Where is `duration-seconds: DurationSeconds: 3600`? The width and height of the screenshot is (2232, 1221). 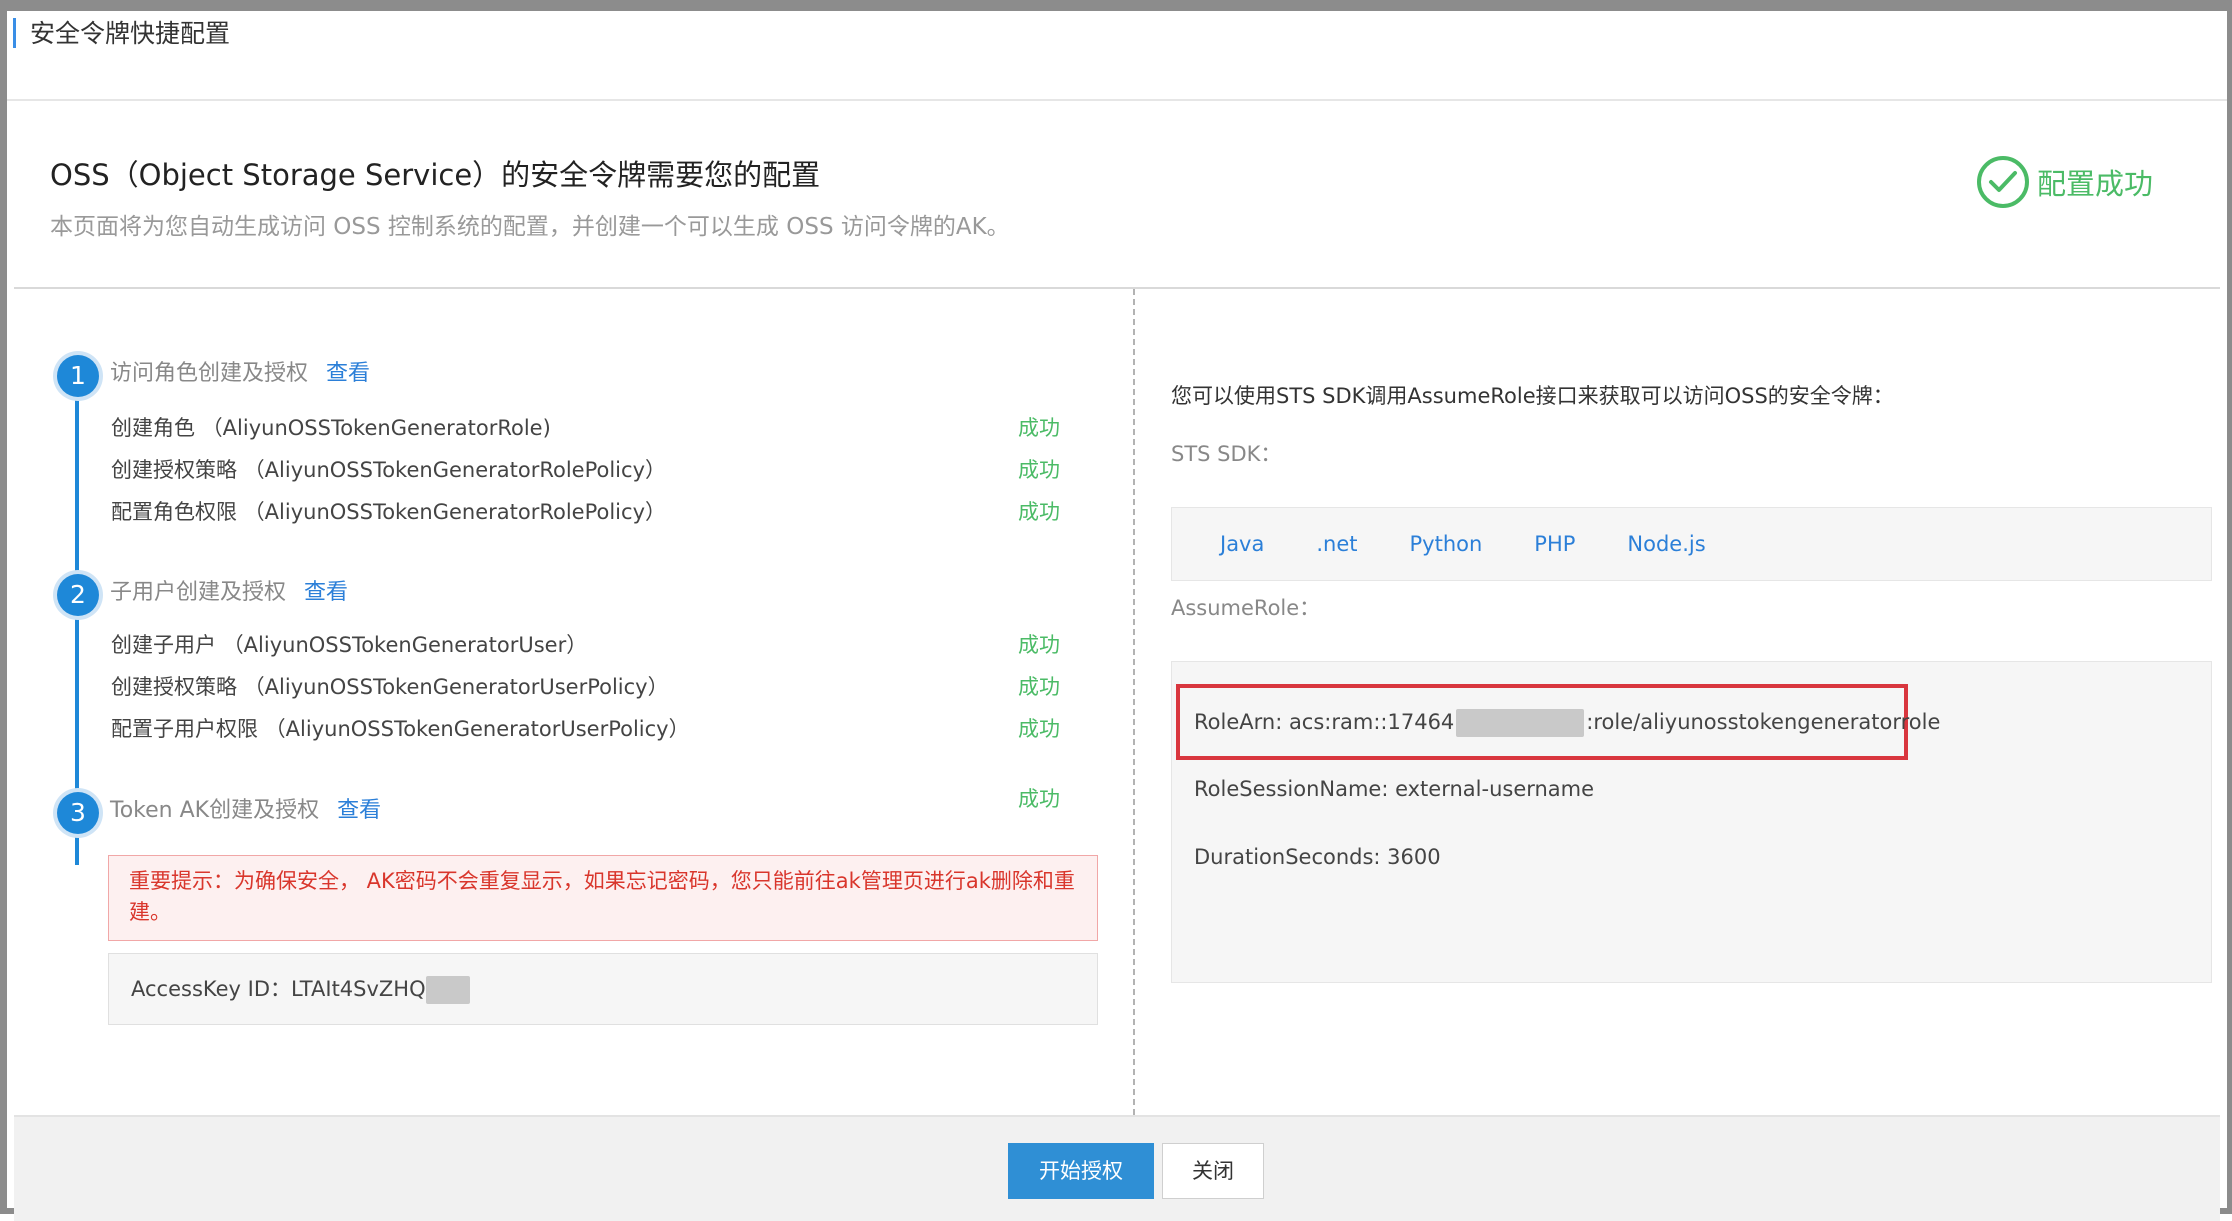 duration-seconds: DurationSeconds: 3600 is located at coordinates (1317, 857).